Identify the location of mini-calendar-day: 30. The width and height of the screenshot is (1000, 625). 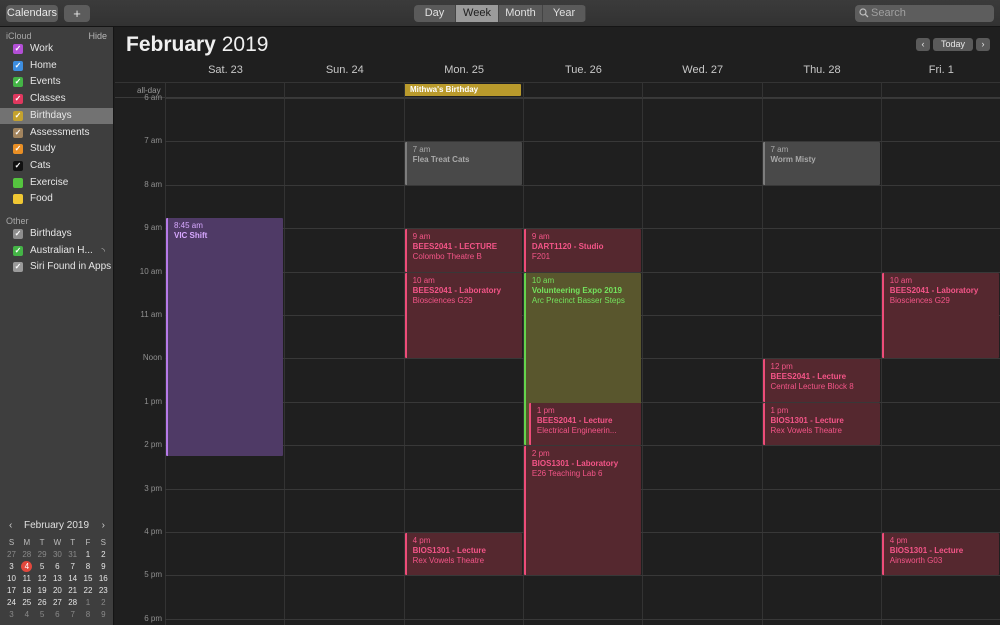
(57, 555).